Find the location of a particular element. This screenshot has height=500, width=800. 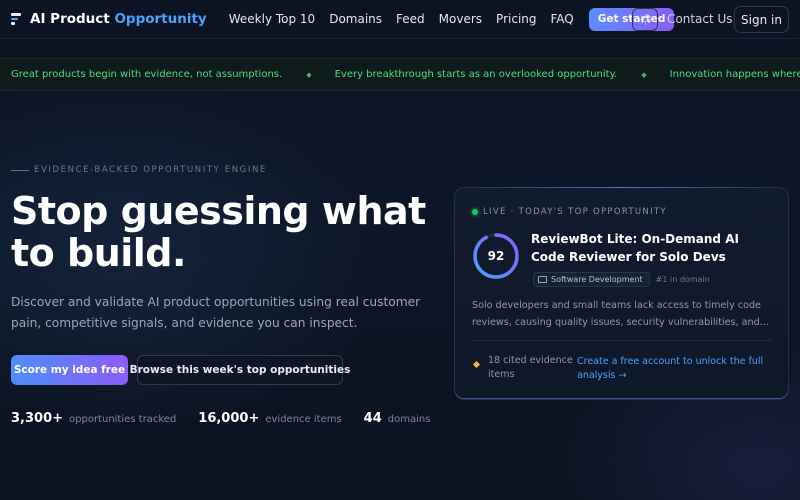

stat-domains: 44 domains is located at coordinates (397, 418).